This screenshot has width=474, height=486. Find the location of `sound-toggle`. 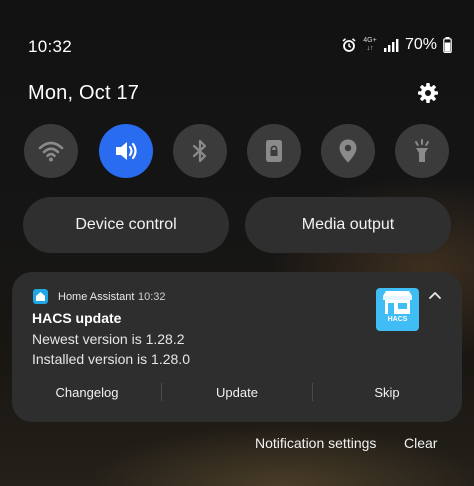

sound-toggle is located at coordinates (126, 151).